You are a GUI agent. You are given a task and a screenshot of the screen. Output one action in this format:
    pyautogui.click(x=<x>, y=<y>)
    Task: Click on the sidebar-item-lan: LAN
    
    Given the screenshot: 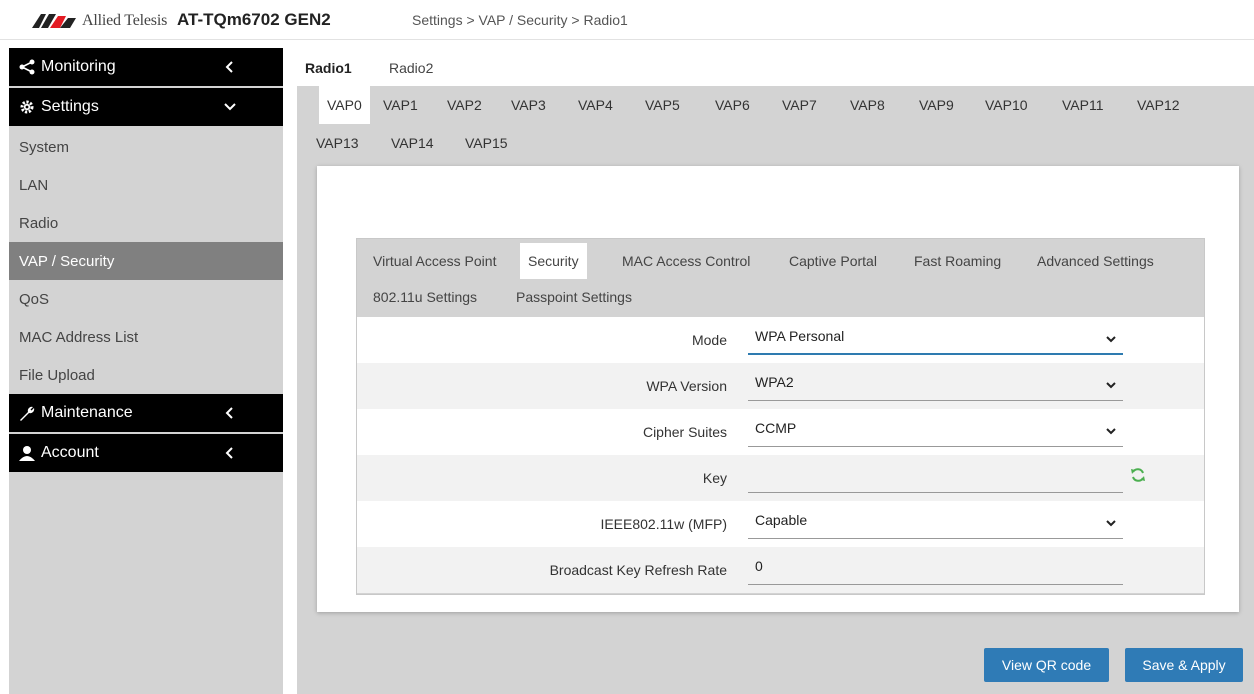 What is the action you would take?
    pyautogui.click(x=146, y=185)
    